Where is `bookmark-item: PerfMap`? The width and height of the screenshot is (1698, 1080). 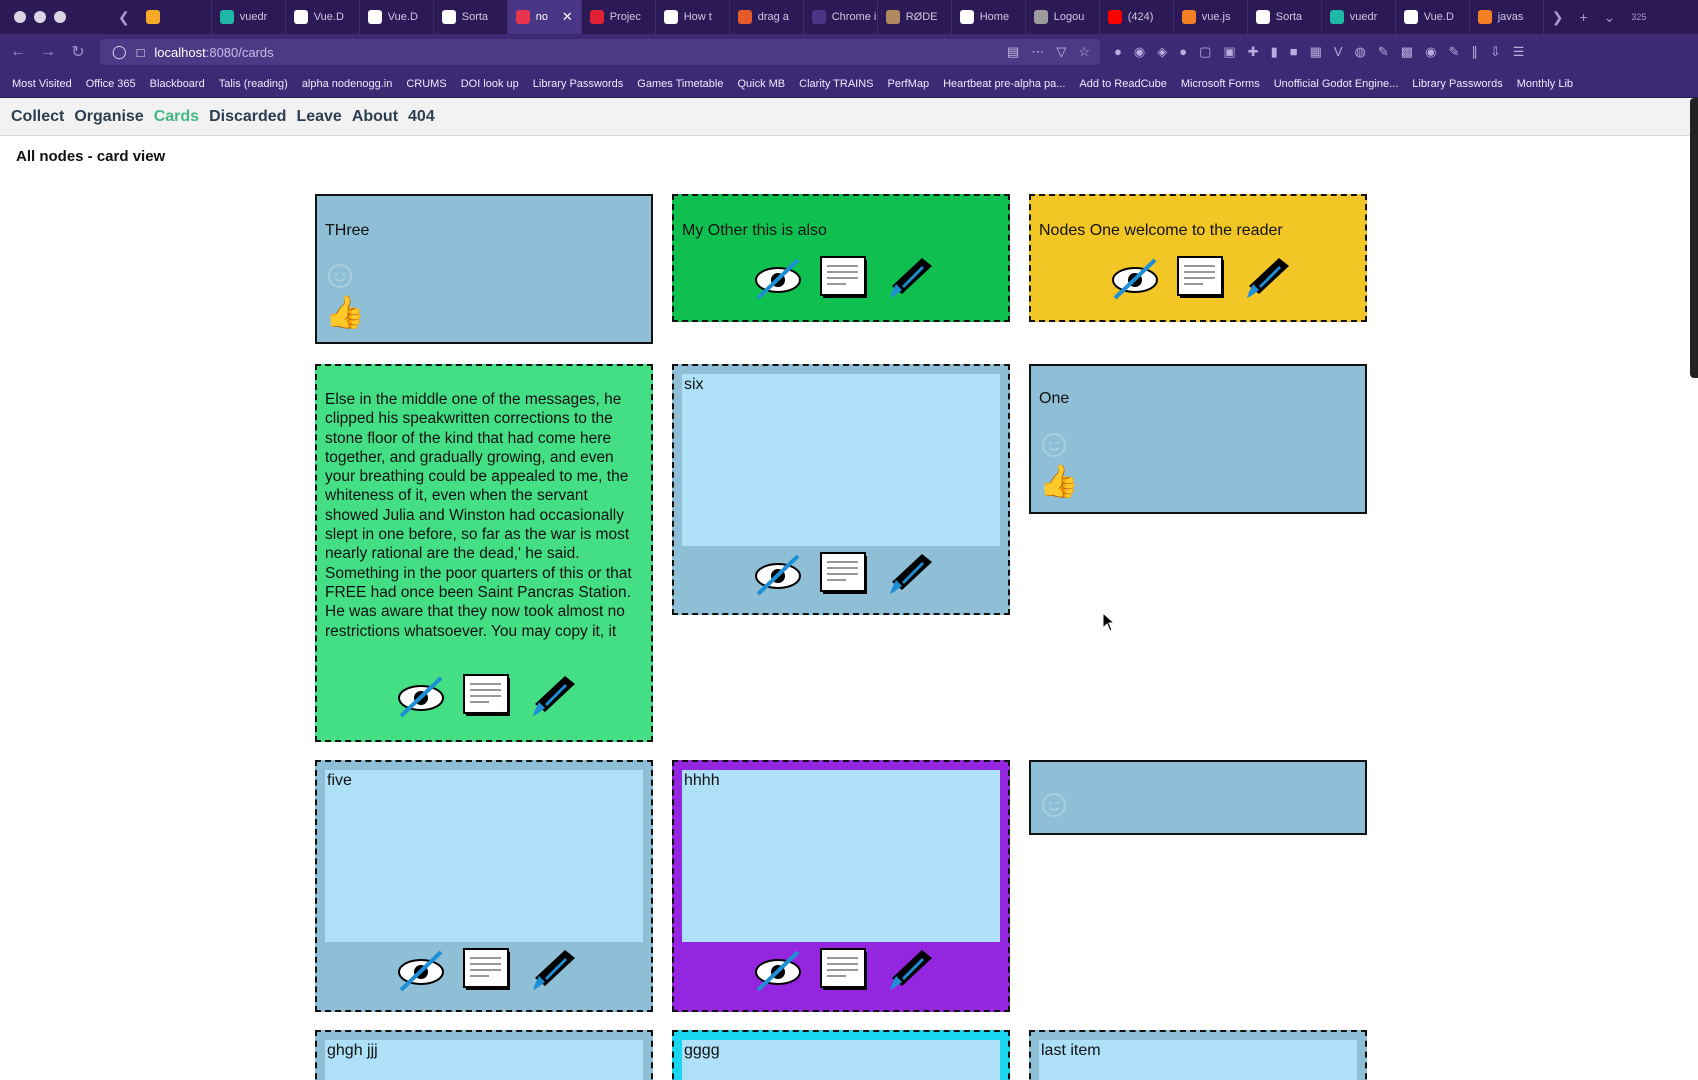 bookmark-item: PerfMap is located at coordinates (909, 84).